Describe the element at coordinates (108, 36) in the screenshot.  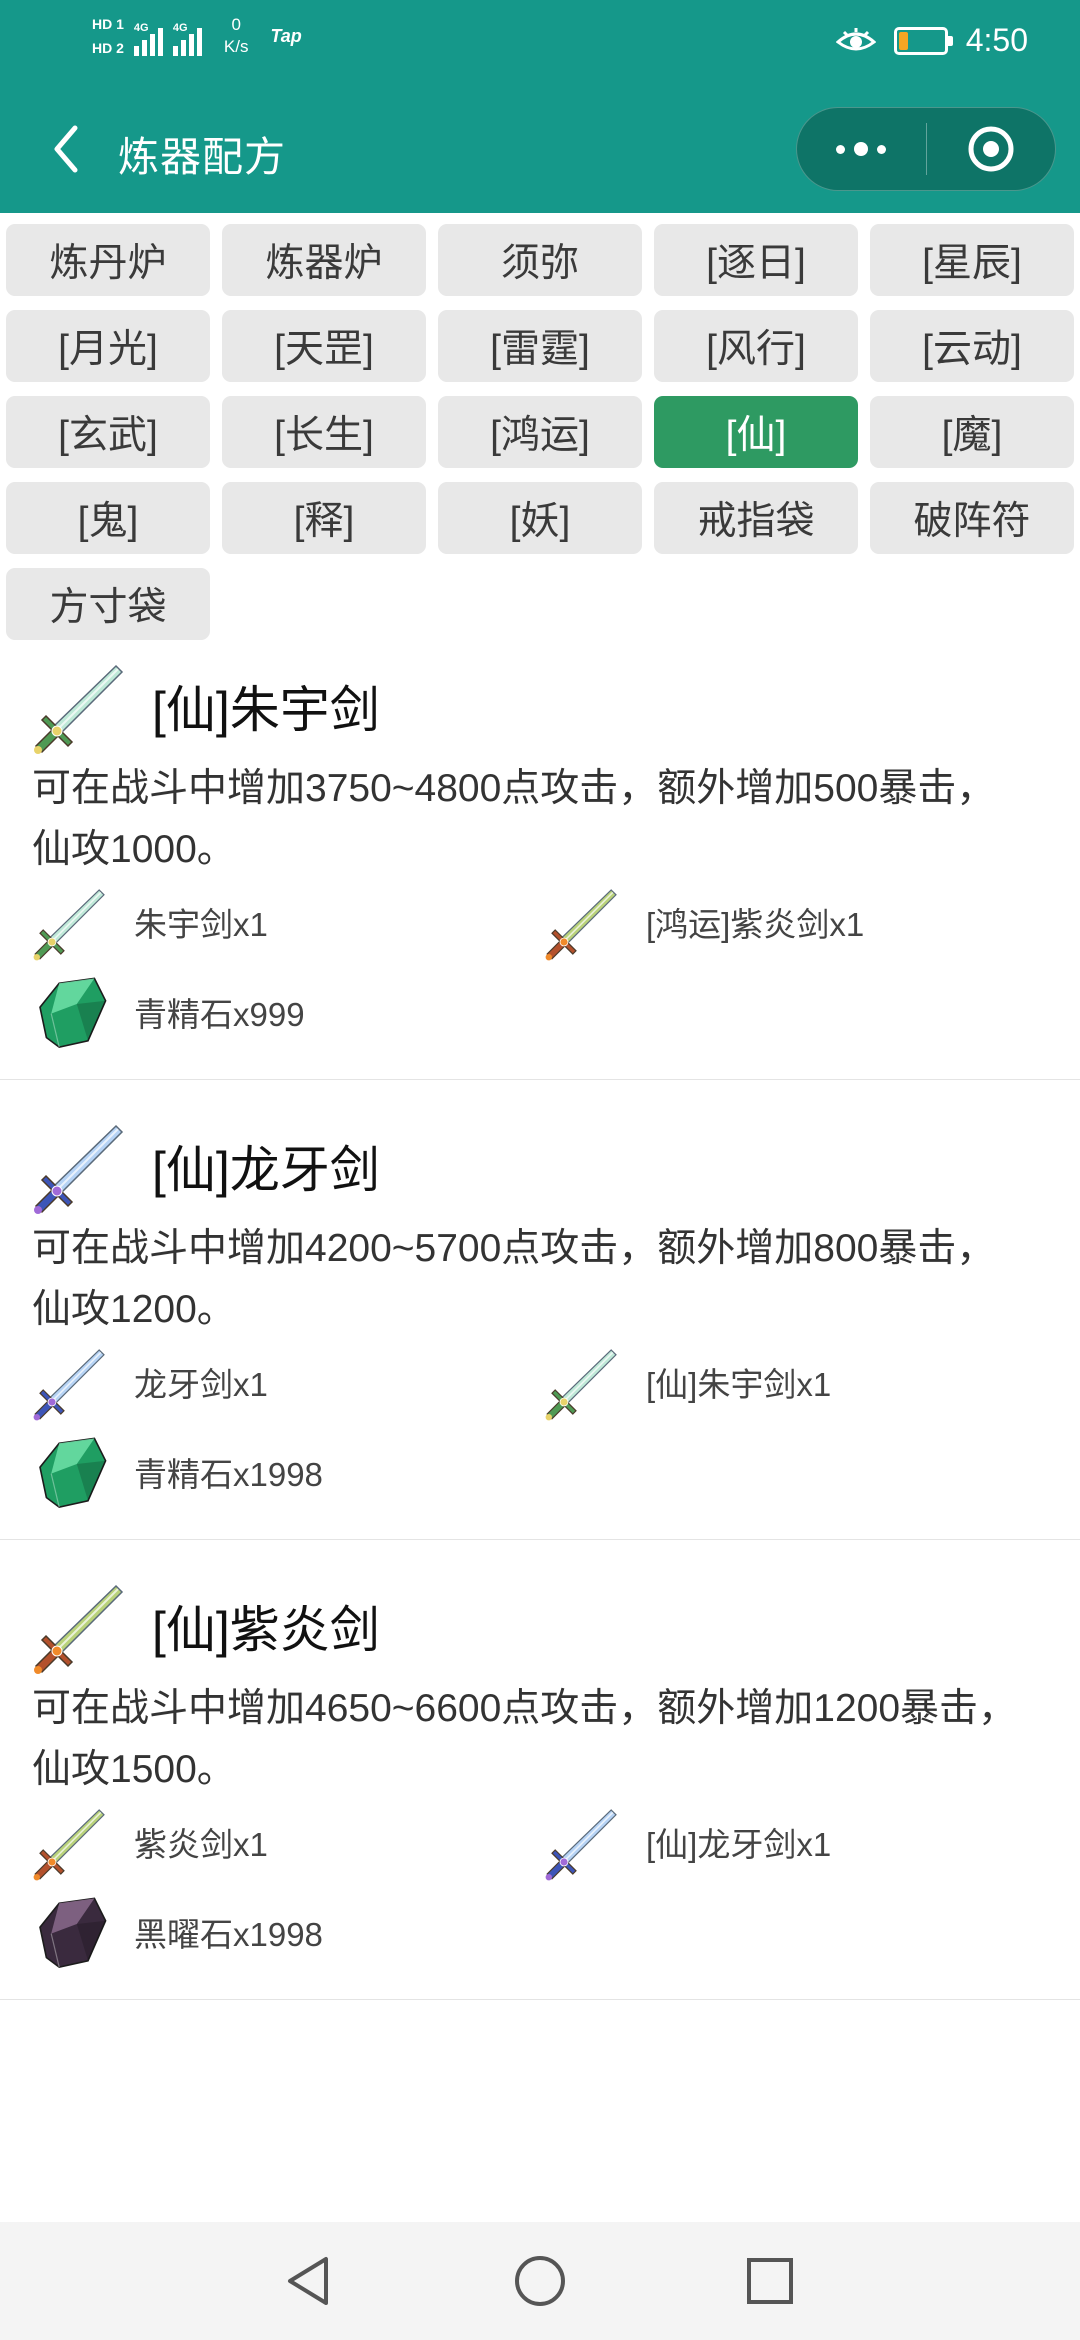
I see `hd-indicators: HD 1 HD 2` at that location.